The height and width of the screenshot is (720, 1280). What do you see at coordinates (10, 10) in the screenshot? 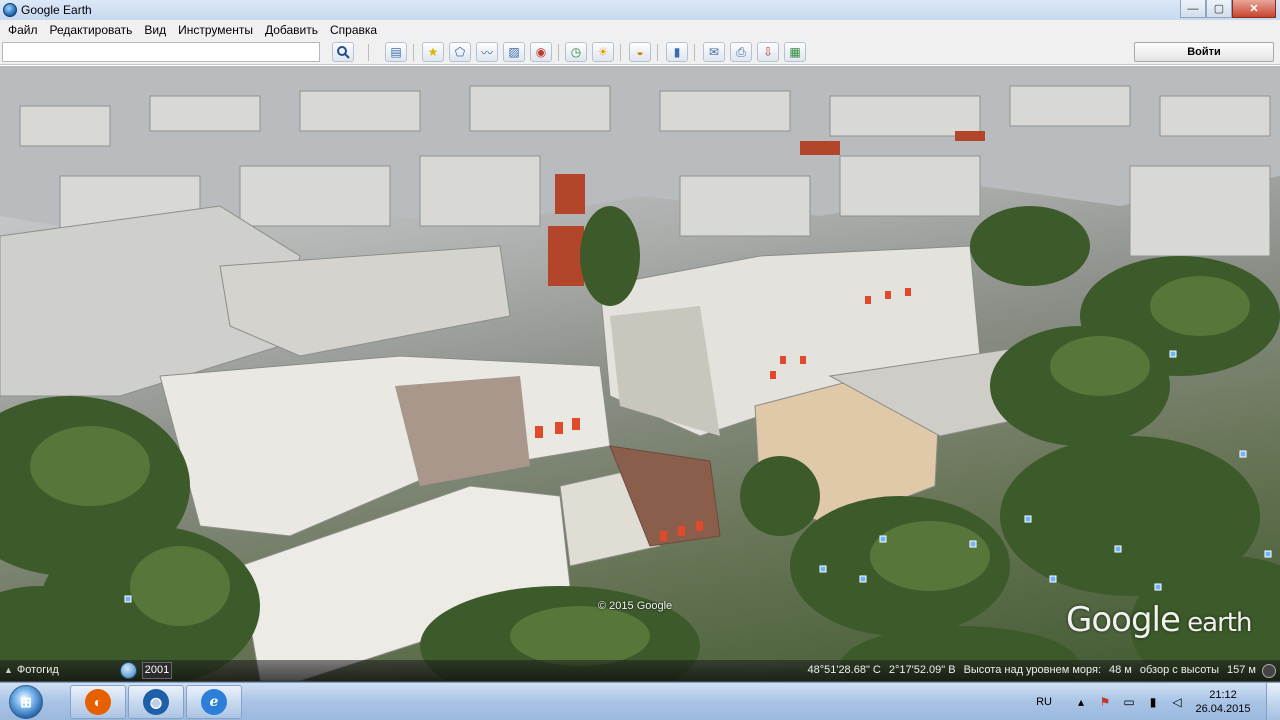
I see `google-earth-app-icon` at bounding box center [10, 10].